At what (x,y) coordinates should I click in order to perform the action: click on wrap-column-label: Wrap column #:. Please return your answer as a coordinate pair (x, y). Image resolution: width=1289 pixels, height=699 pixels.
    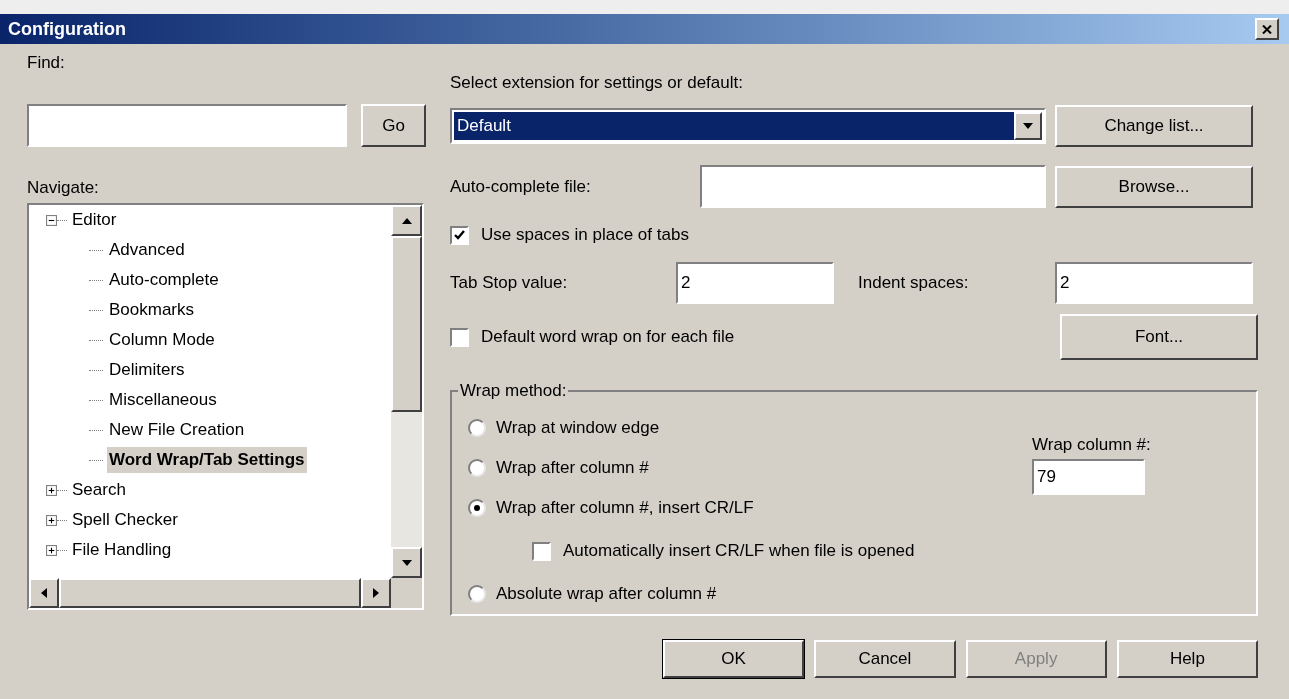
    Looking at the image, I should click on (1091, 445).